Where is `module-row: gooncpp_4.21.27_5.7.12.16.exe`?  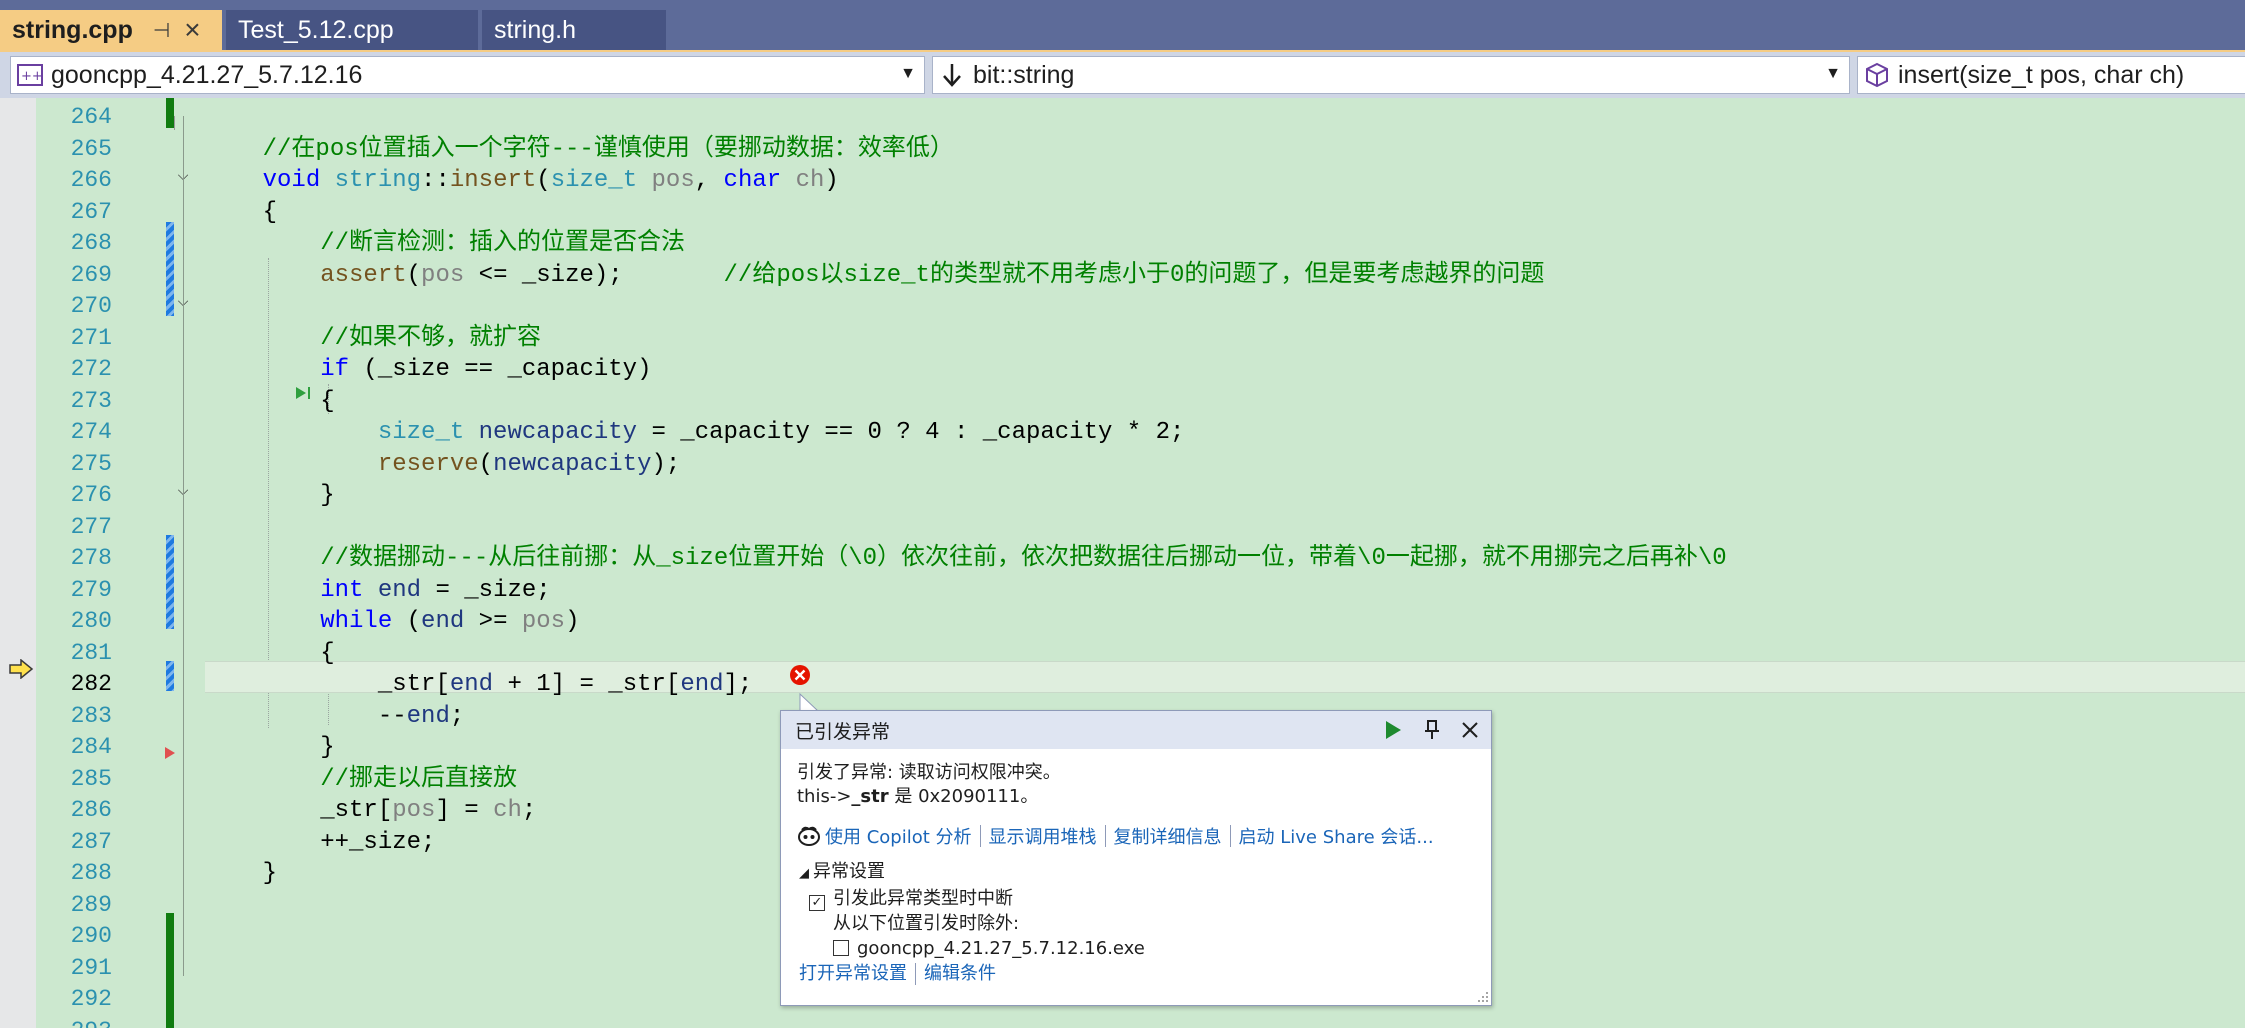 module-row: gooncpp_4.21.27_5.7.12.16.exe is located at coordinates (1145, 948).